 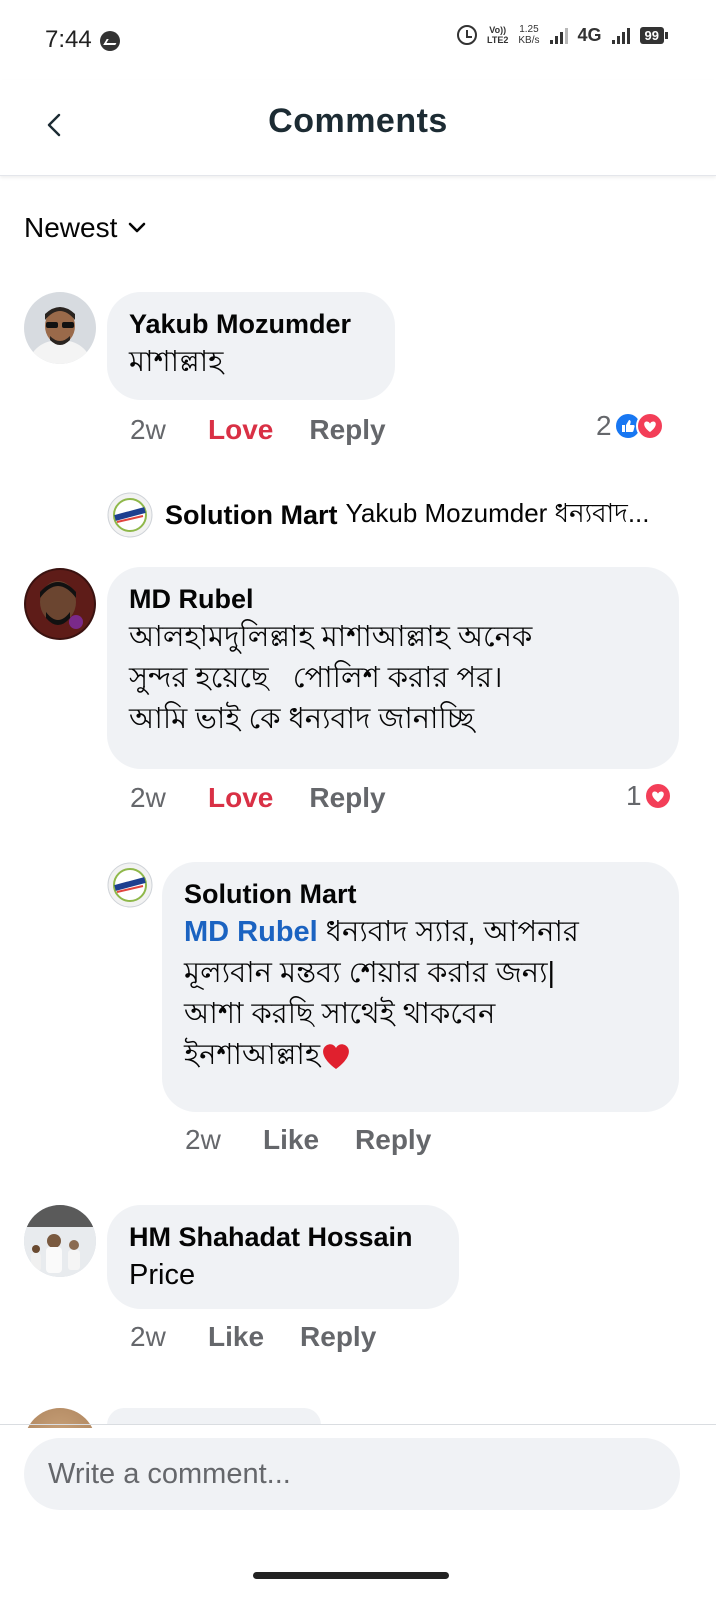 I want to click on volte-bottom-label: LTE2, so click(x=498, y=40).